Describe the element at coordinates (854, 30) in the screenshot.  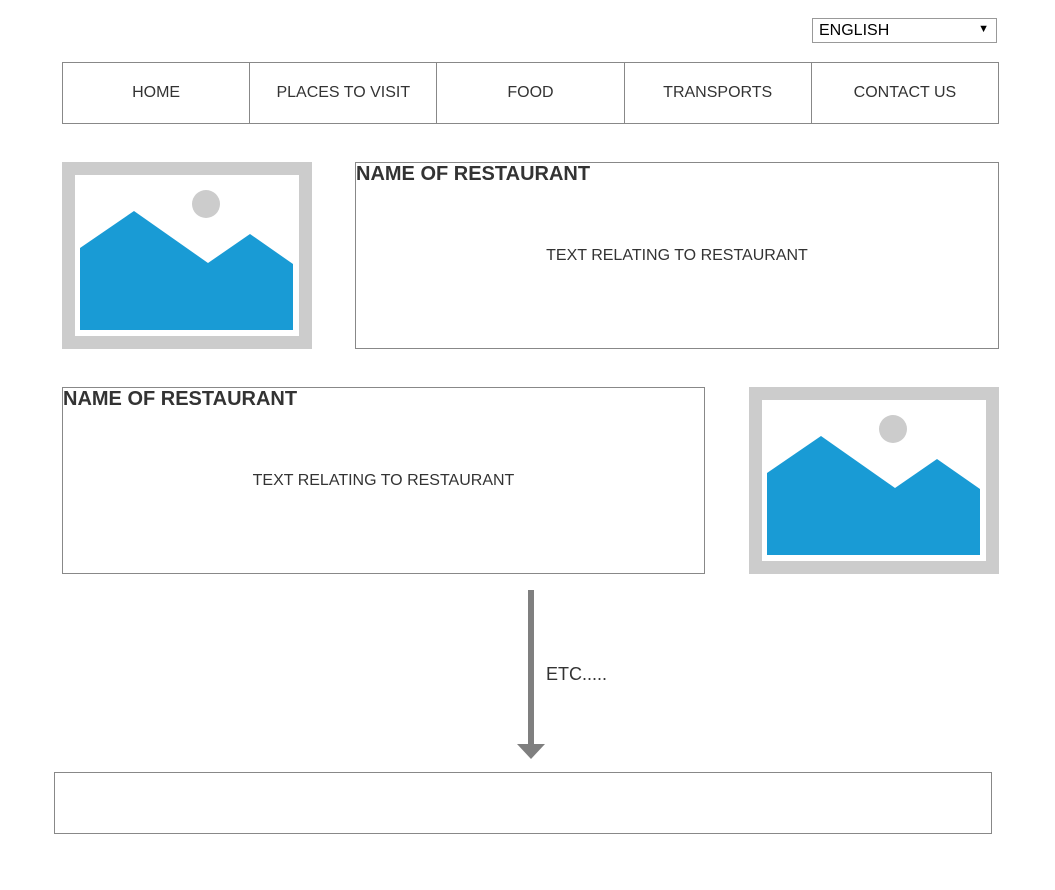
I see `language-select-value: ENGLISH` at that location.